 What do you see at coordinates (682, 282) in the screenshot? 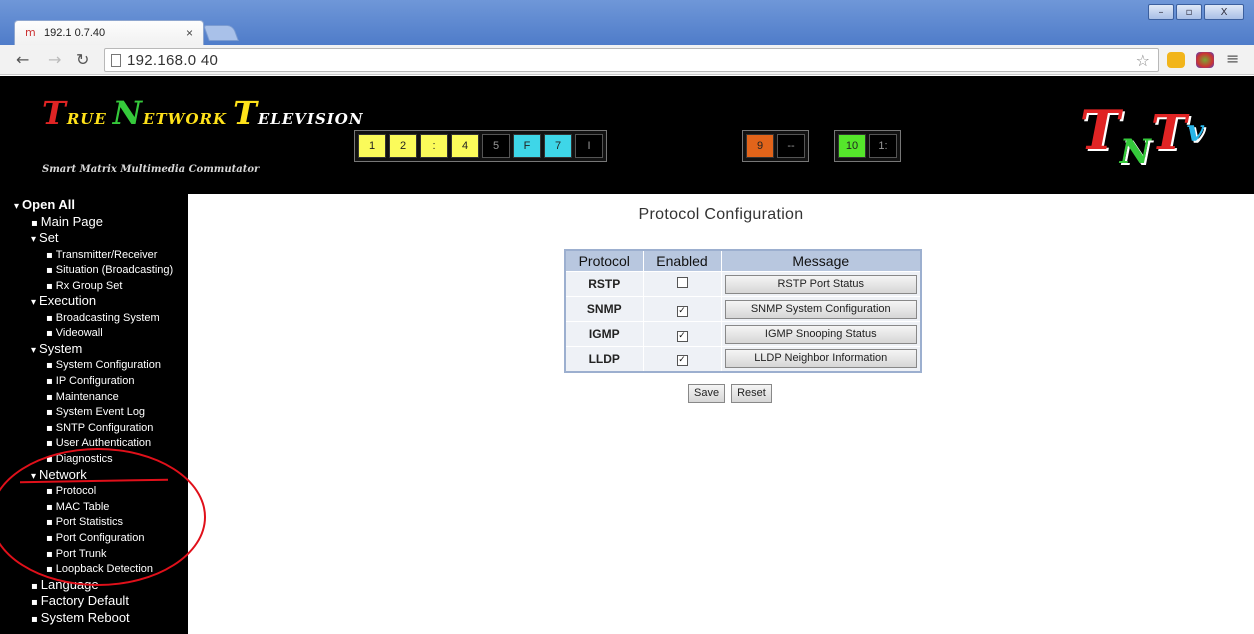
I see `enabled-checkbox` at bounding box center [682, 282].